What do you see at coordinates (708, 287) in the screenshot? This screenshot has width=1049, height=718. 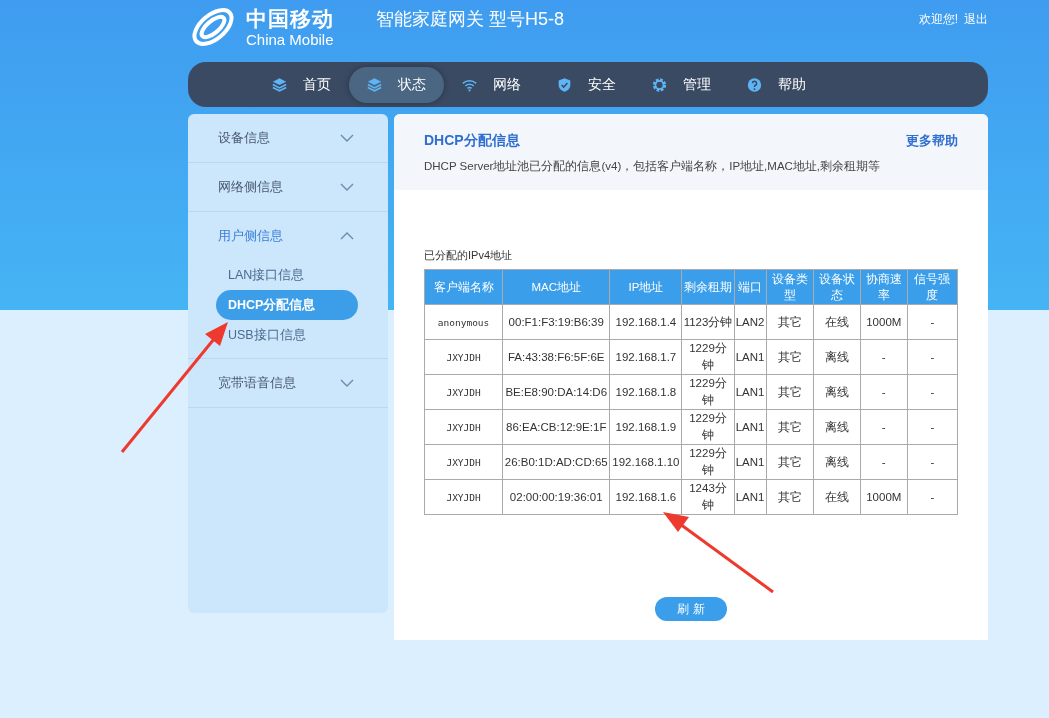 I see `column-header: 剩余租期` at bounding box center [708, 287].